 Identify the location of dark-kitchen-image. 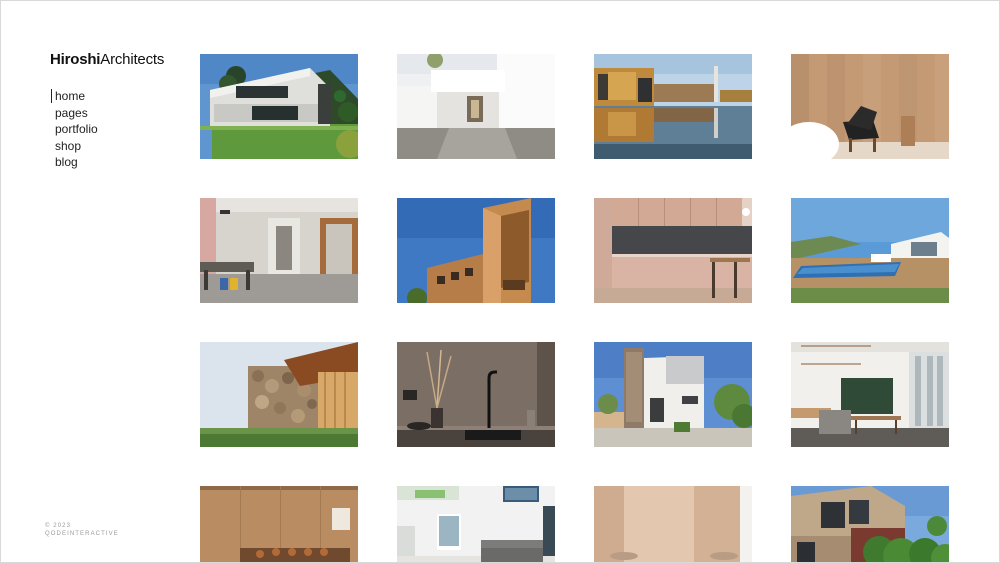
(476, 394).